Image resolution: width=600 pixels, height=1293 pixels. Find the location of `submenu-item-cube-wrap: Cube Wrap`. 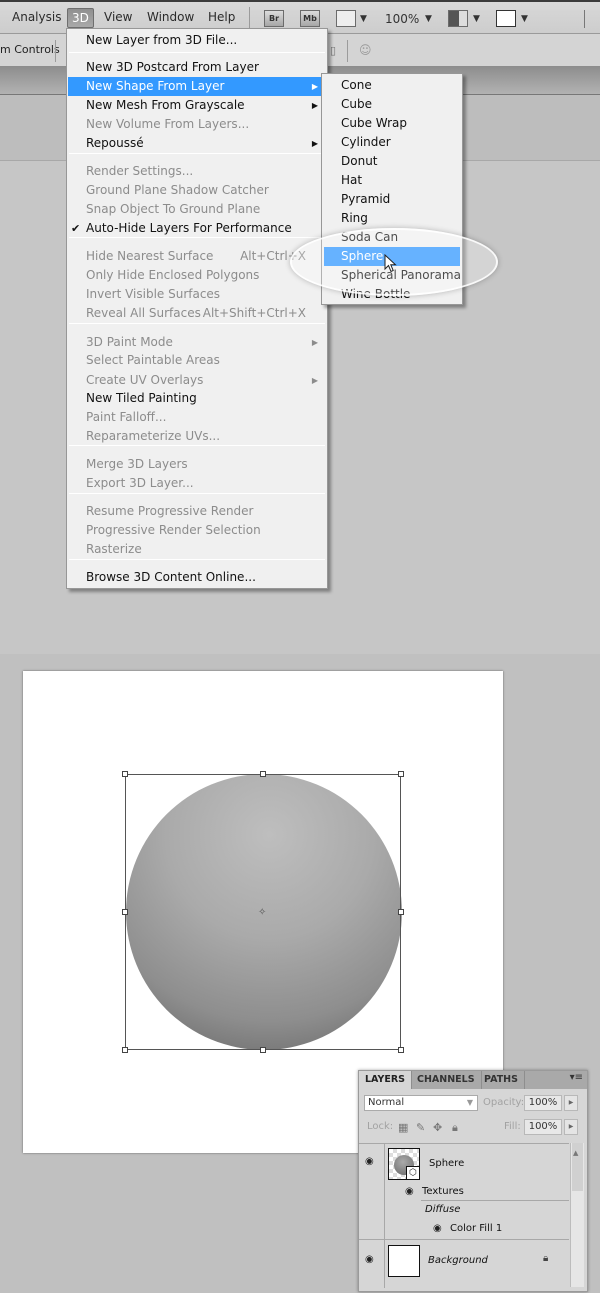

submenu-item-cube-wrap: Cube Wrap is located at coordinates (392, 123).